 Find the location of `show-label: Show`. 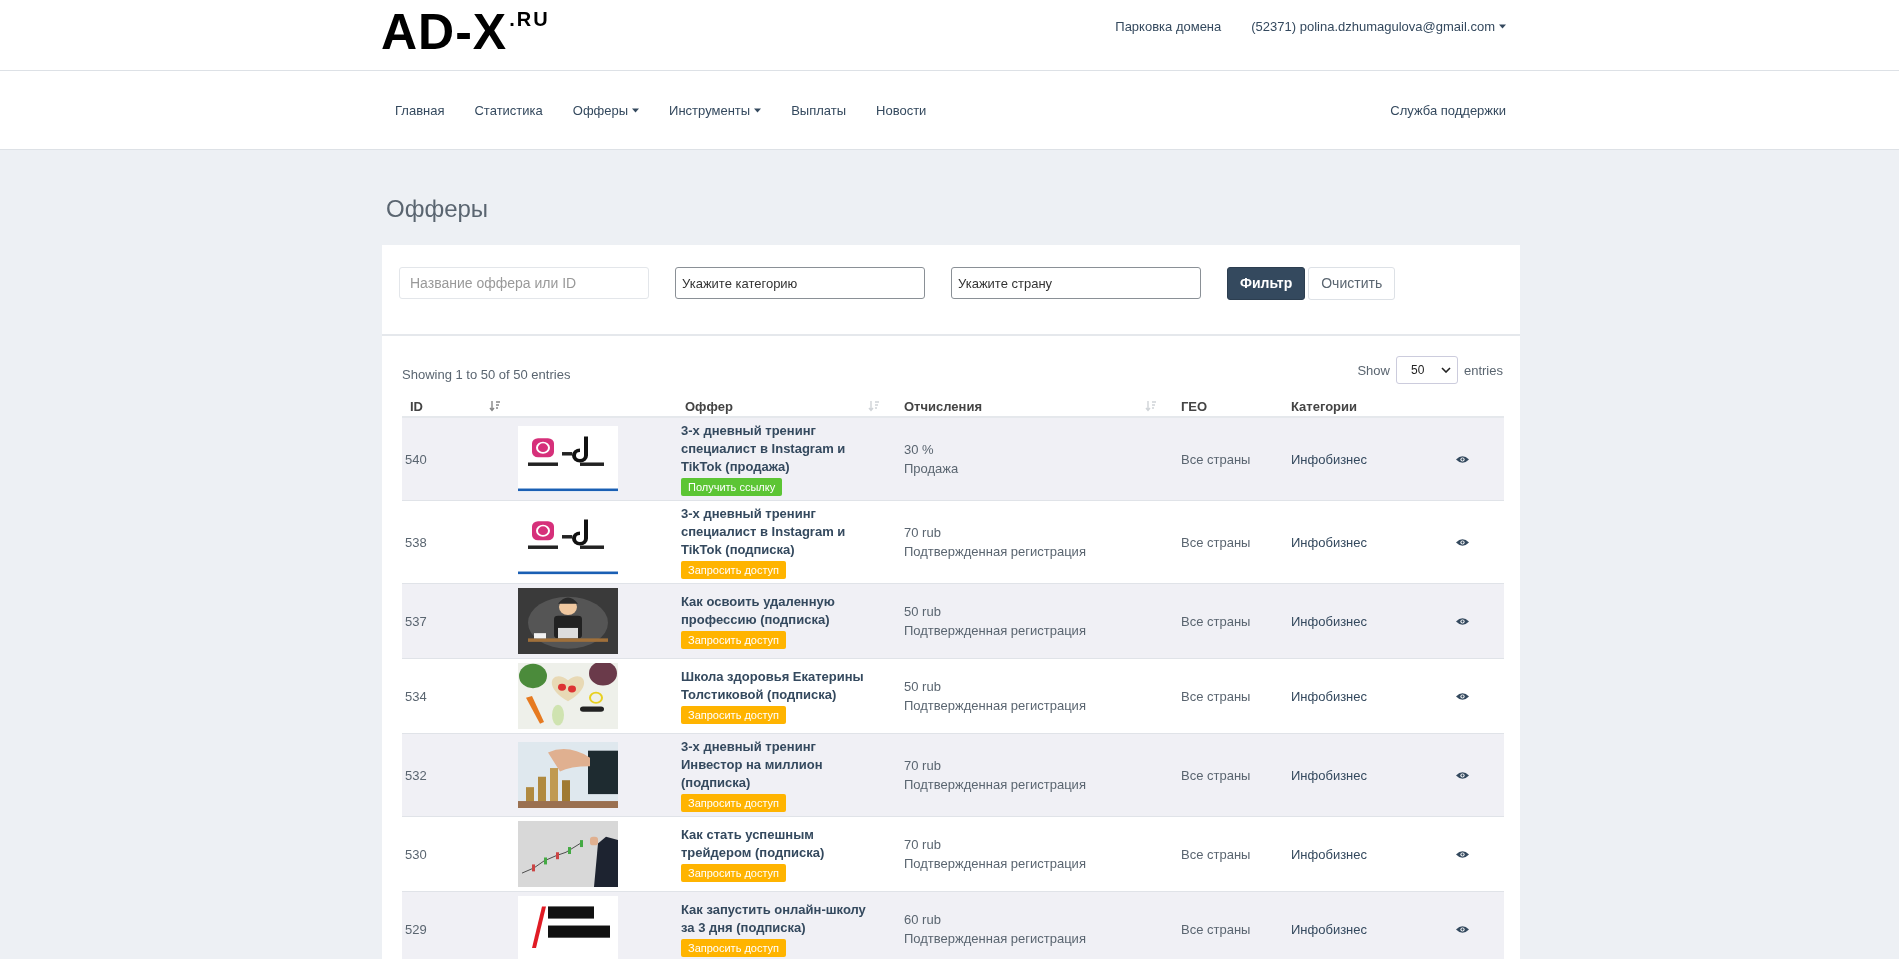

show-label: Show is located at coordinates (1373, 370).